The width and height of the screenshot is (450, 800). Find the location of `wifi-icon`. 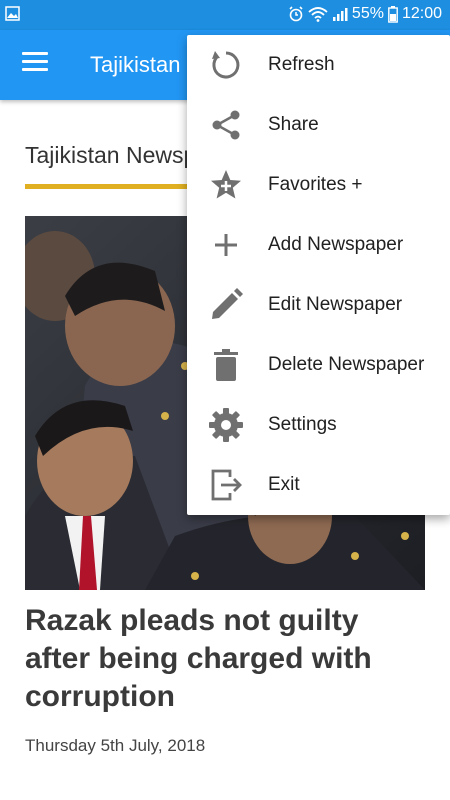

wifi-icon is located at coordinates (318, 14).